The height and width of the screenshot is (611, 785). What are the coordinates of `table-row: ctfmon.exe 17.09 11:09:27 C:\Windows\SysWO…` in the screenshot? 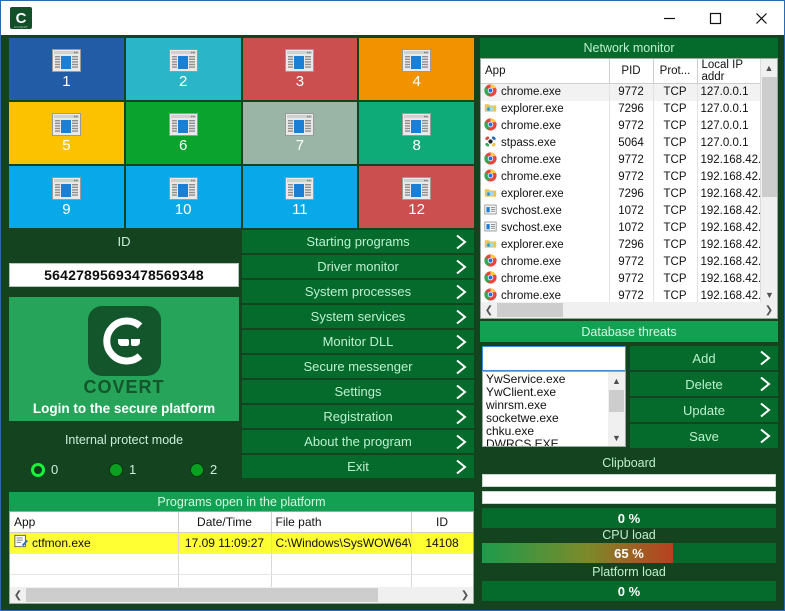 It's located at (241, 543).